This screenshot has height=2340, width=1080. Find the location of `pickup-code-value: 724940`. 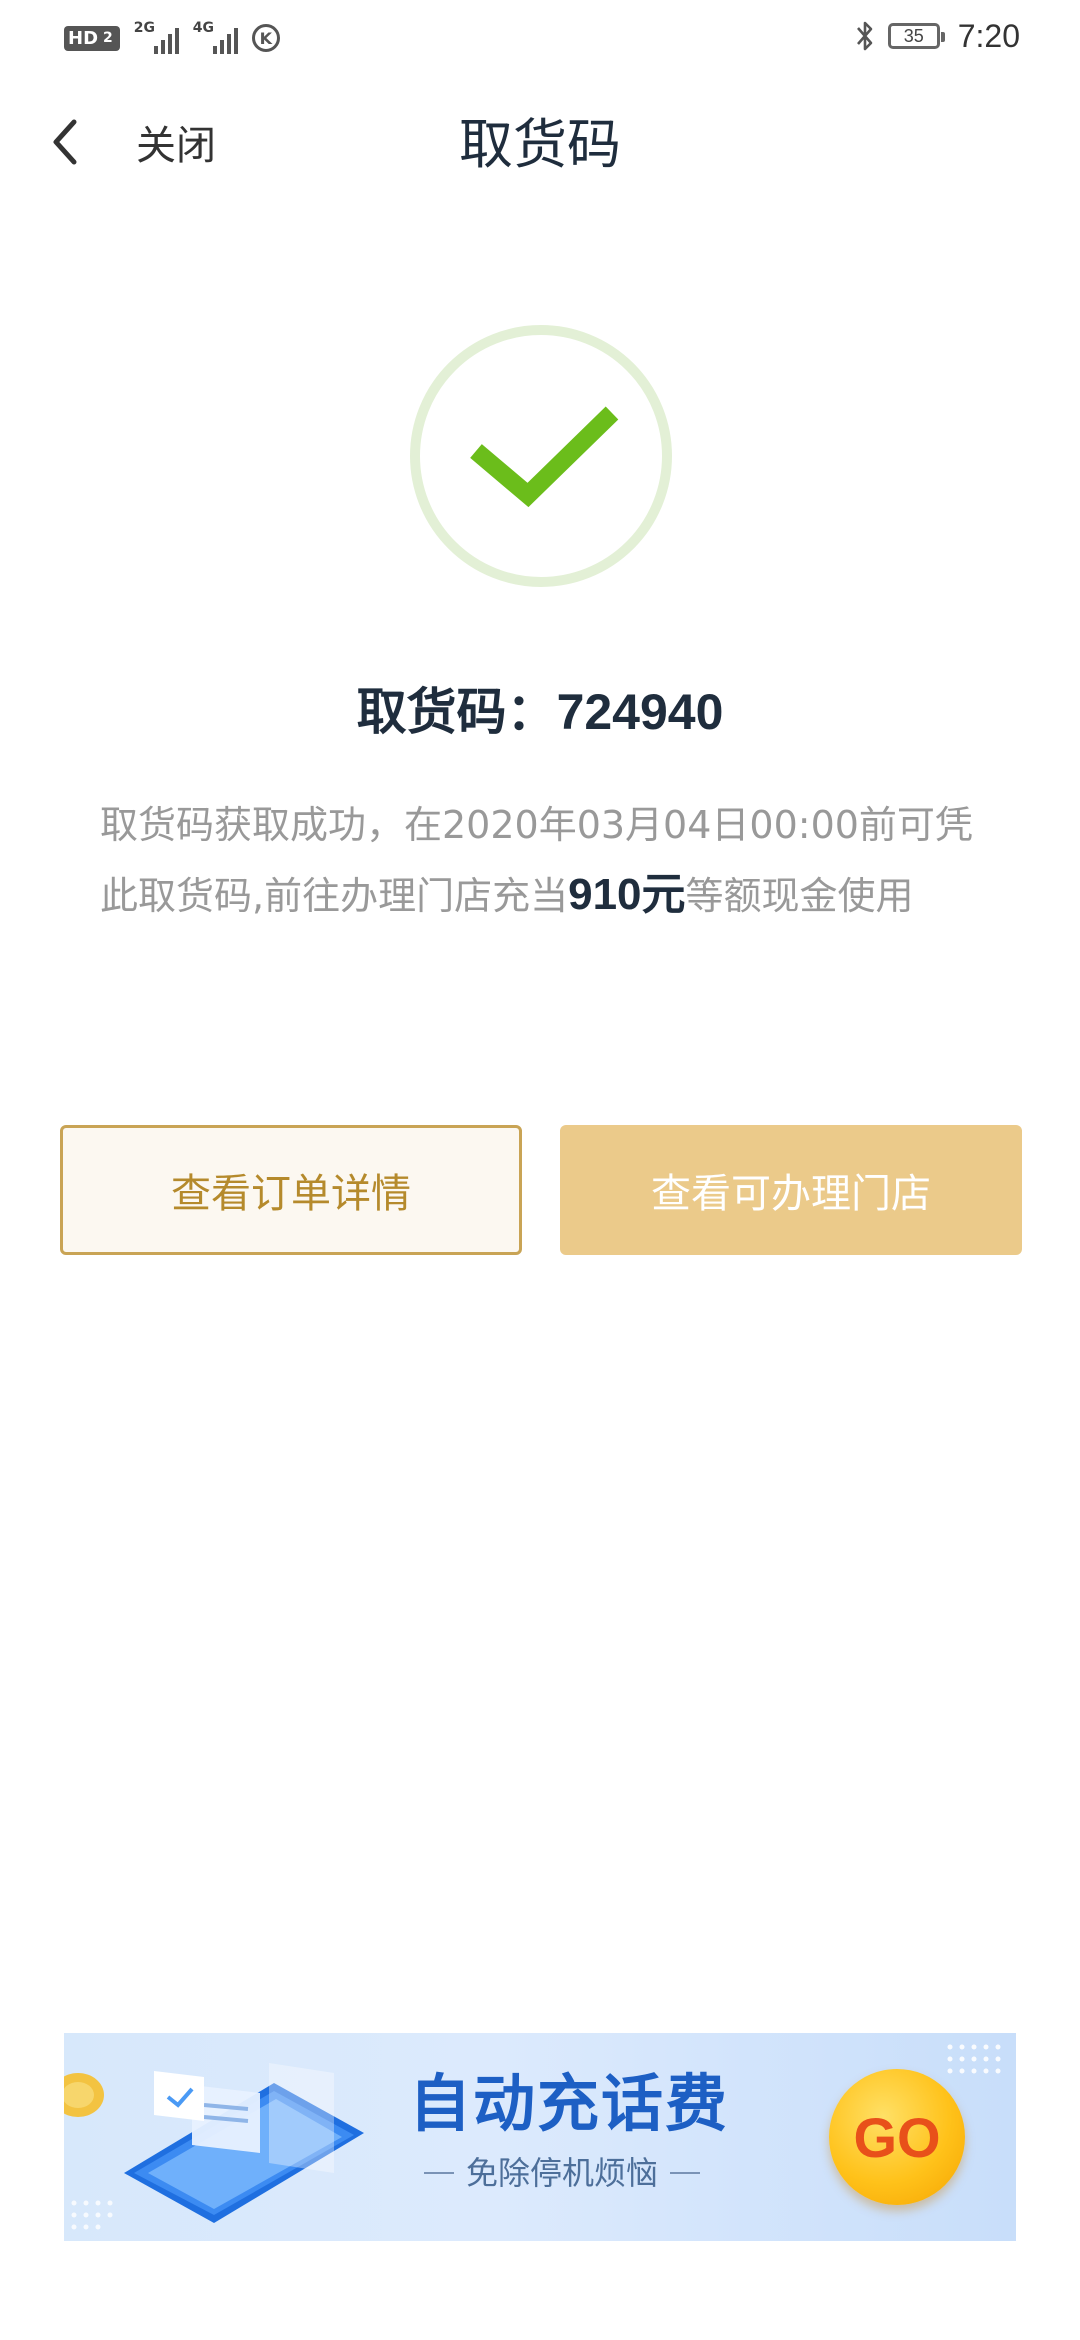

pickup-code-value: 724940 is located at coordinates (640, 712).